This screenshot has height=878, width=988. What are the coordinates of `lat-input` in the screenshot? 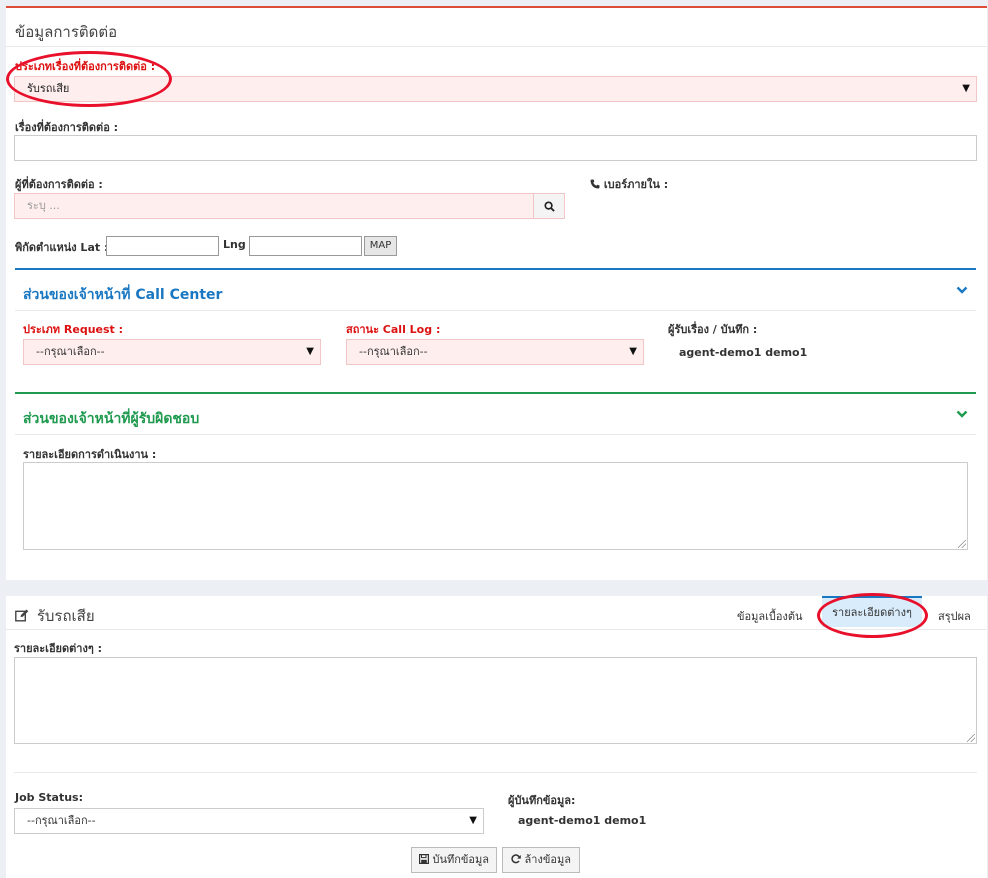 It's located at (162, 246).